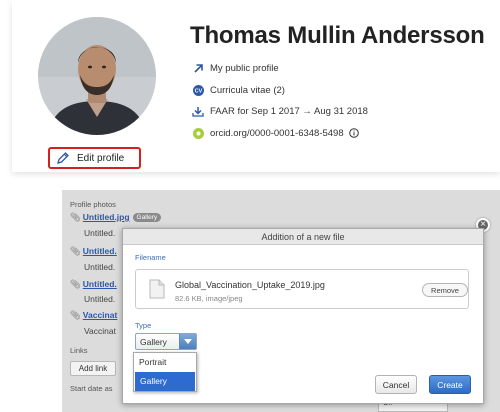  Describe the element at coordinates (353, 133) in the screenshot. I see `info-icon` at that location.